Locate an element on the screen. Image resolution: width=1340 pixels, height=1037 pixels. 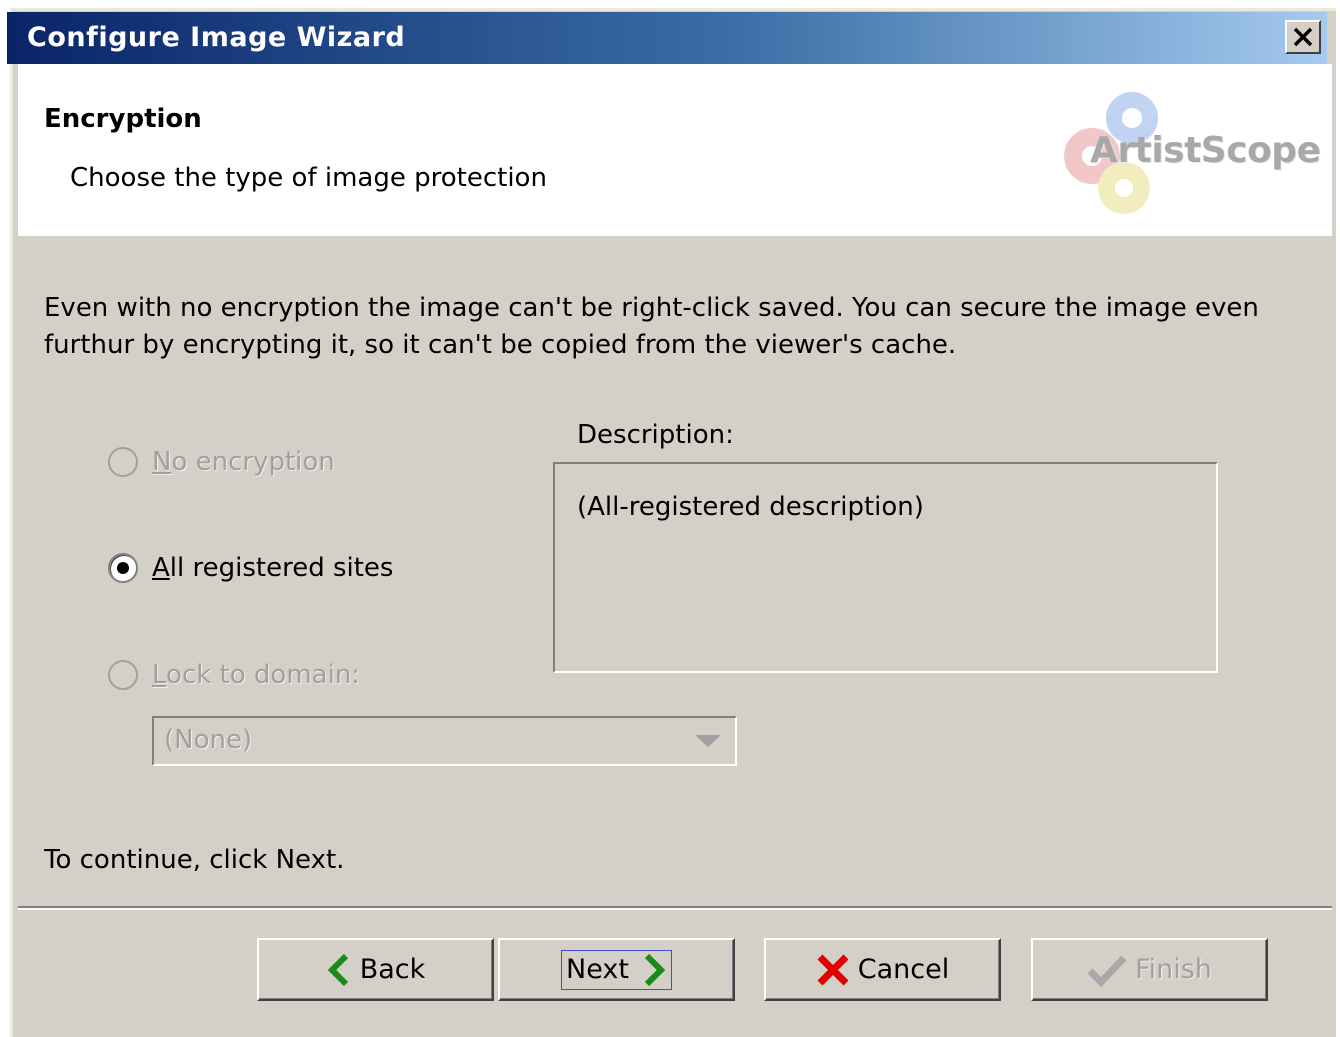
step-subtitle: Choose the type of image protection is located at coordinates (308, 178).